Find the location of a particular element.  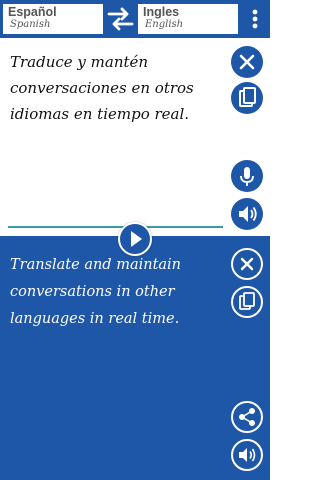

target-speak-button is located at coordinates (247, 455).